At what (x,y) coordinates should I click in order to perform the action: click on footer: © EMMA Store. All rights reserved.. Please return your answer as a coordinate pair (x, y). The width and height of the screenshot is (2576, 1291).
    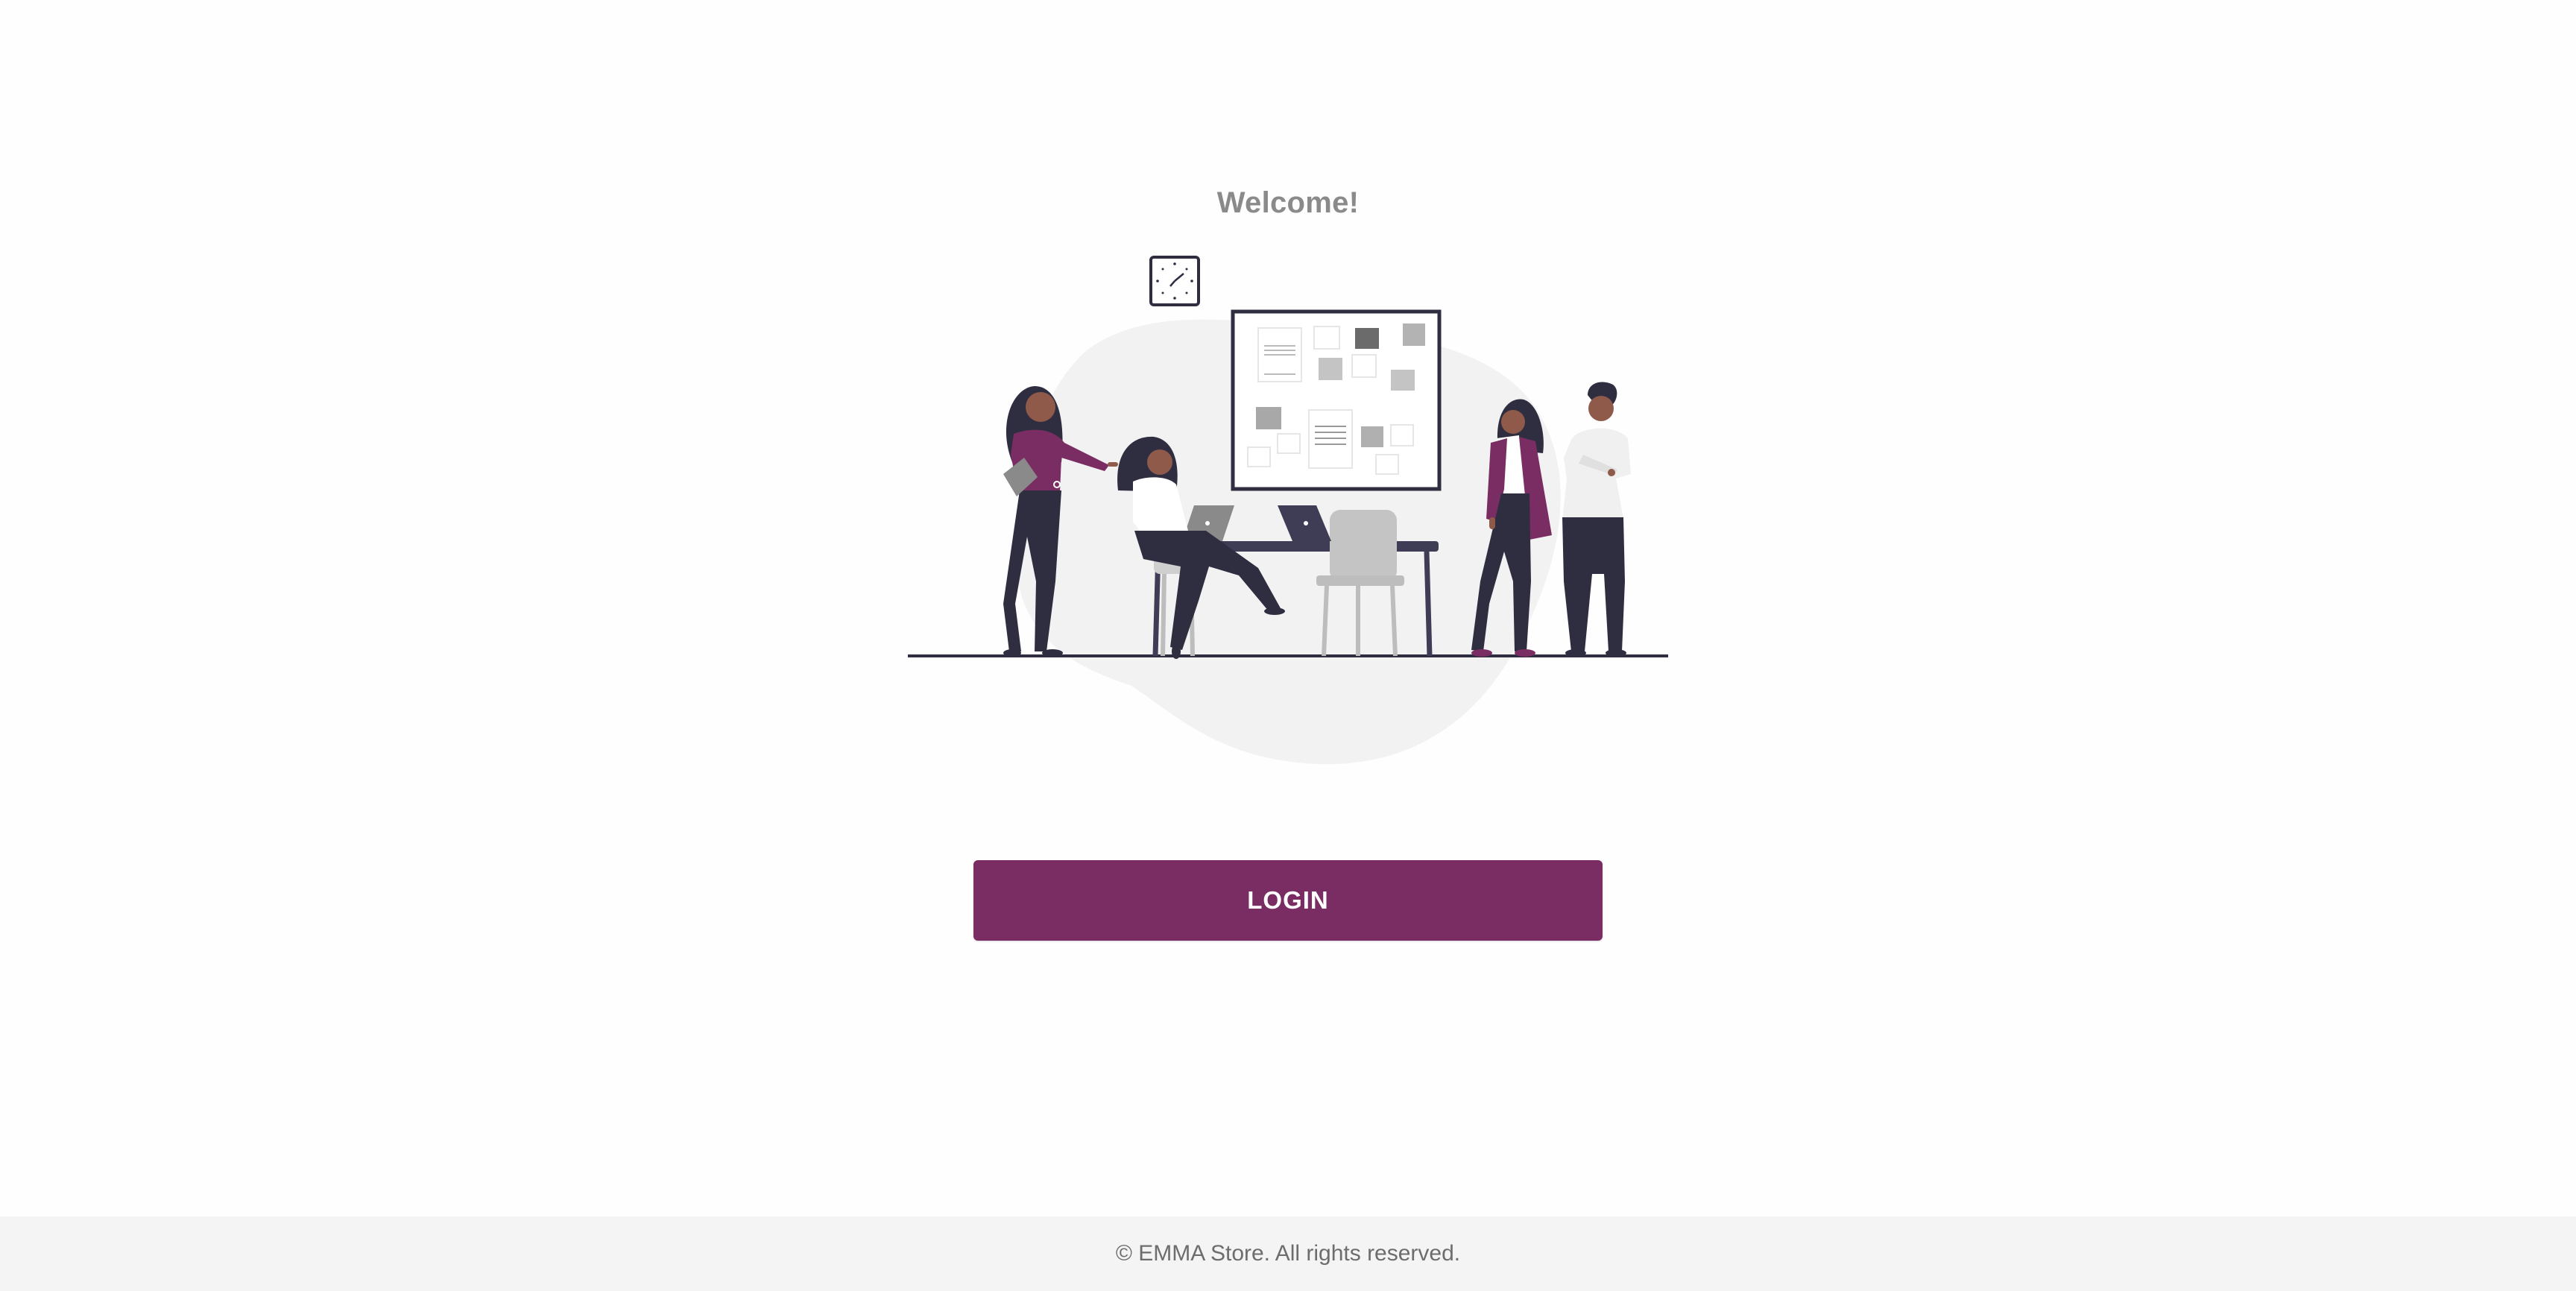
    Looking at the image, I should click on (1288, 1253).